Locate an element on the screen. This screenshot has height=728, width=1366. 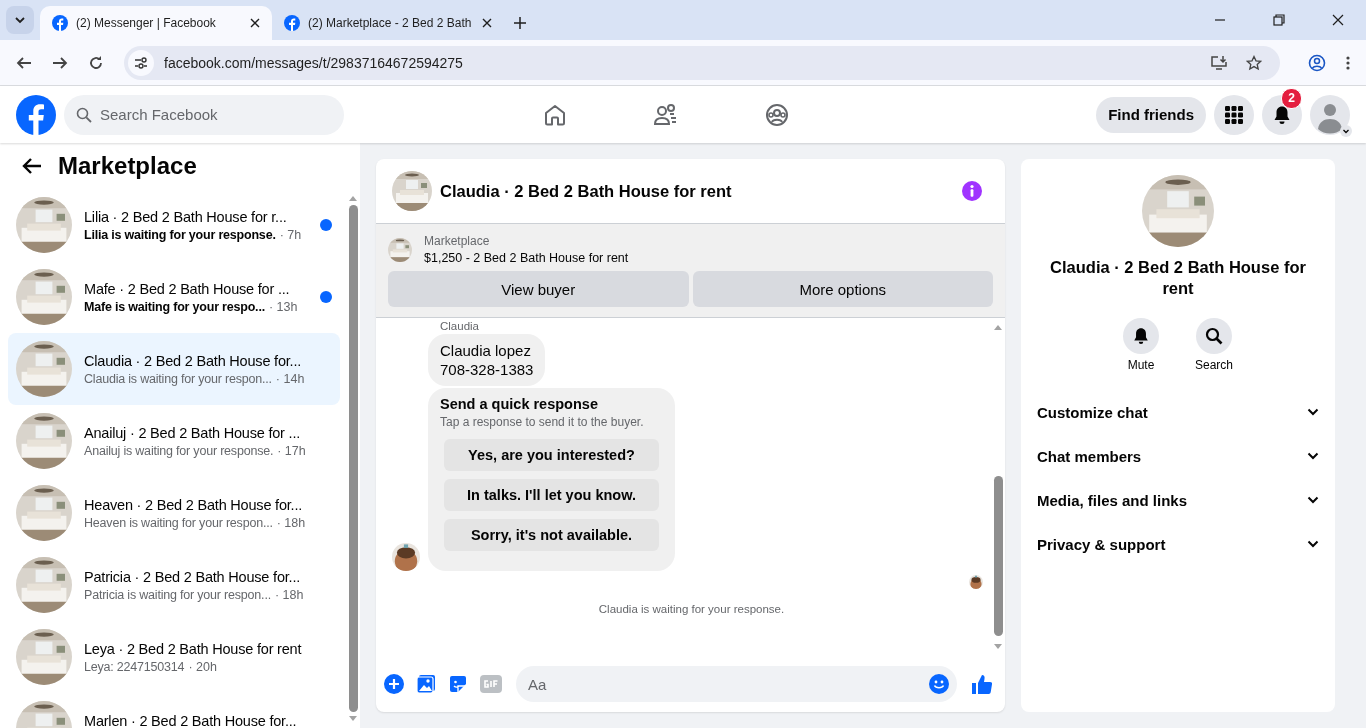
menu-icon is located at coordinates (1348, 62).